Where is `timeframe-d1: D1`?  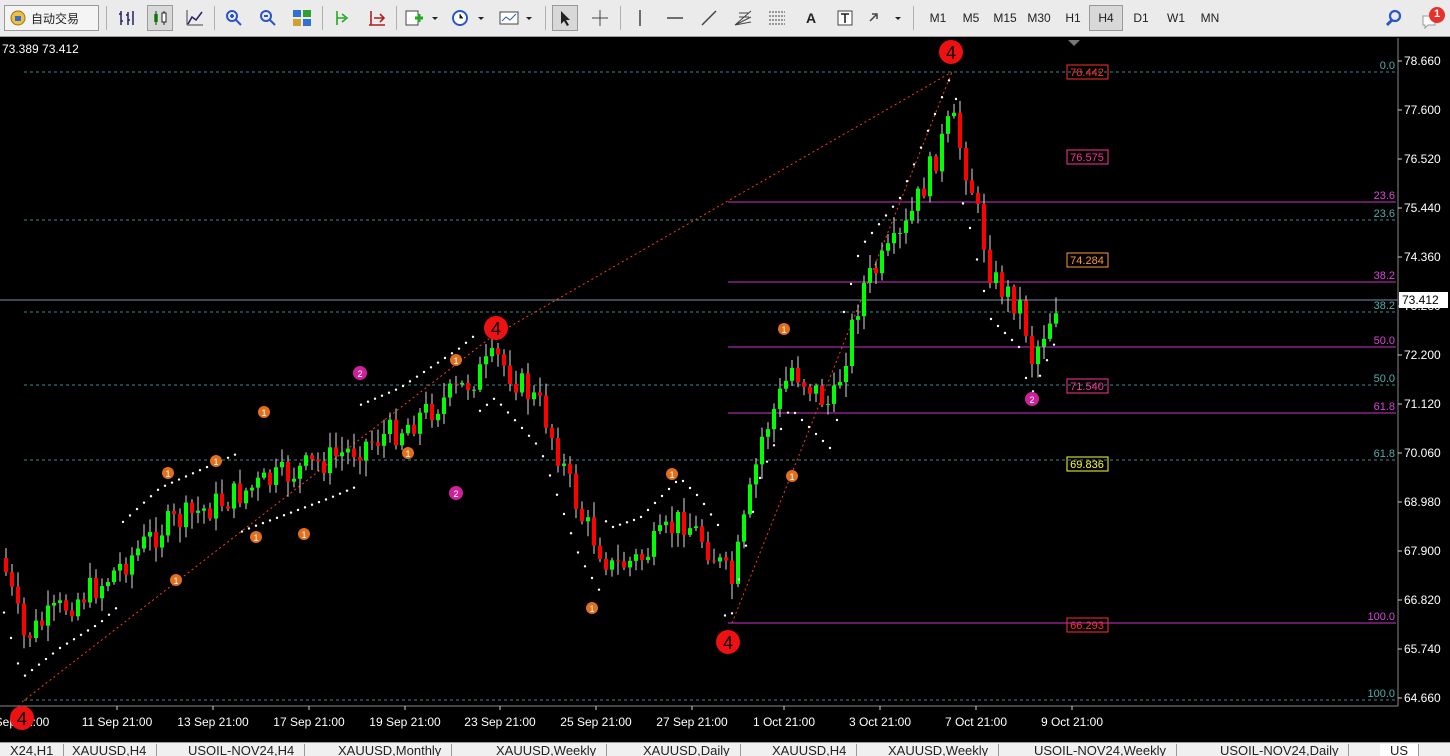
timeframe-d1: D1 is located at coordinates (1141, 18).